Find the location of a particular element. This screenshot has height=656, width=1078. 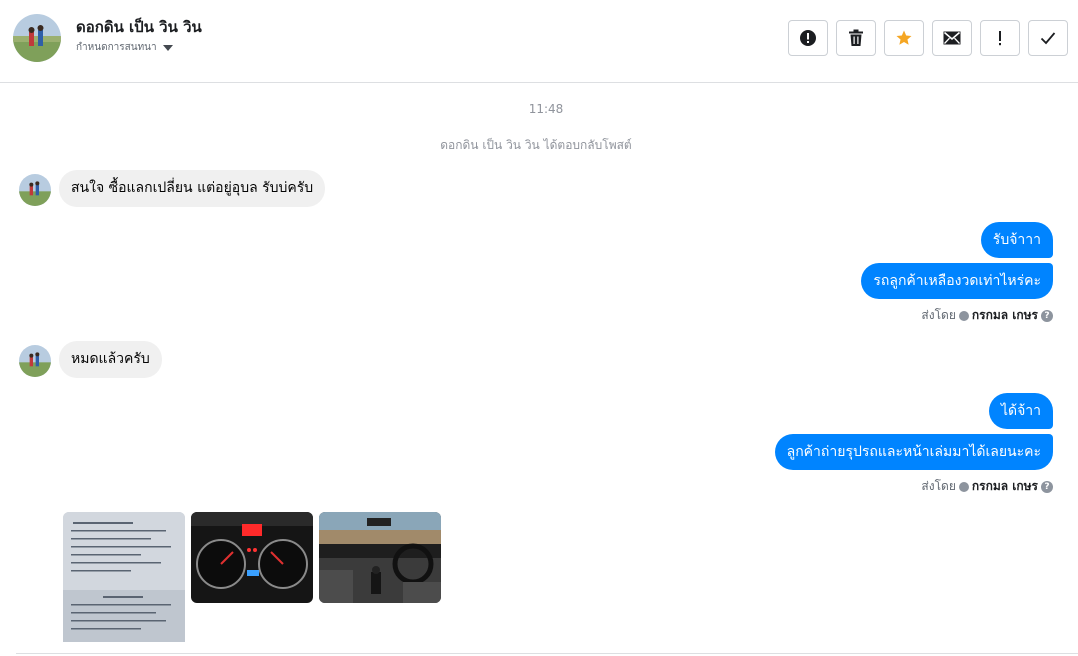

conversation-header: ดอกดิน เป็น วิน วิน กำหนดการสนทนา is located at coordinates (539, 41).